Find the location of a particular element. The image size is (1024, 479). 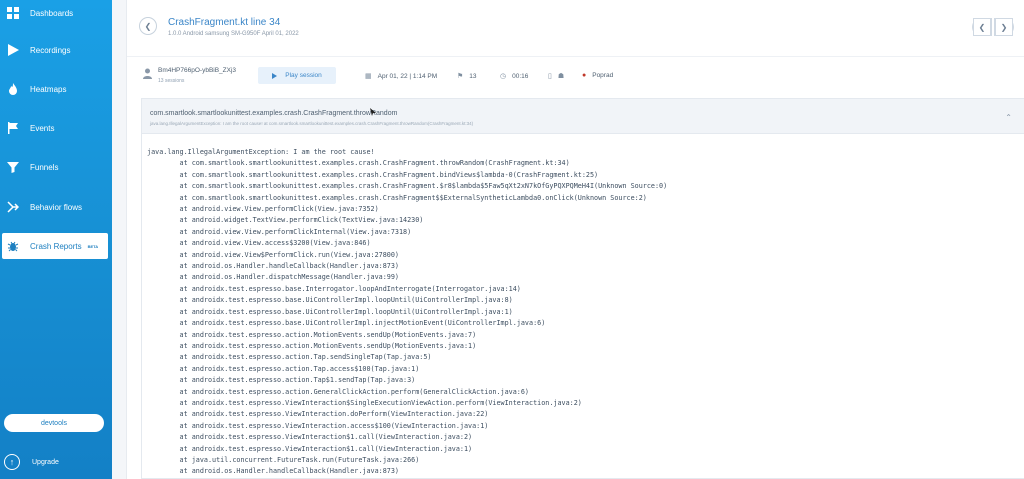

flows-icon is located at coordinates (13, 207).